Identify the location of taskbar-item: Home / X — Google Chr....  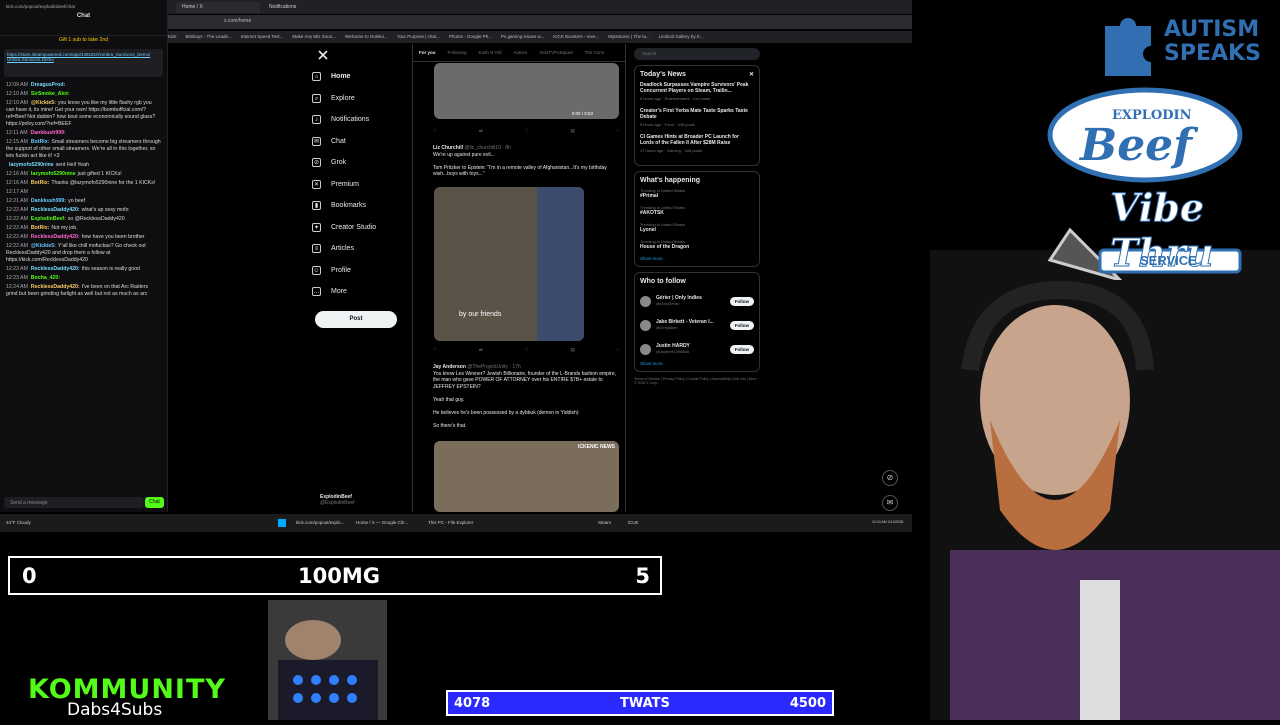
(382, 522).